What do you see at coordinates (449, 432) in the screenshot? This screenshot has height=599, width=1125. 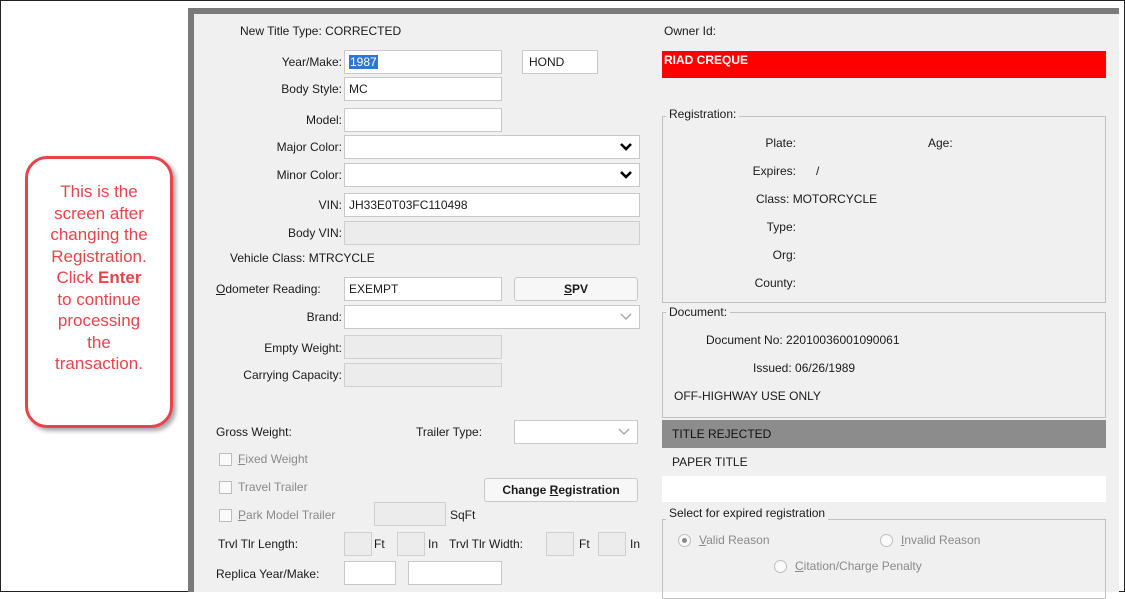 I see `trailer-type-label: Trailer Type:` at bounding box center [449, 432].